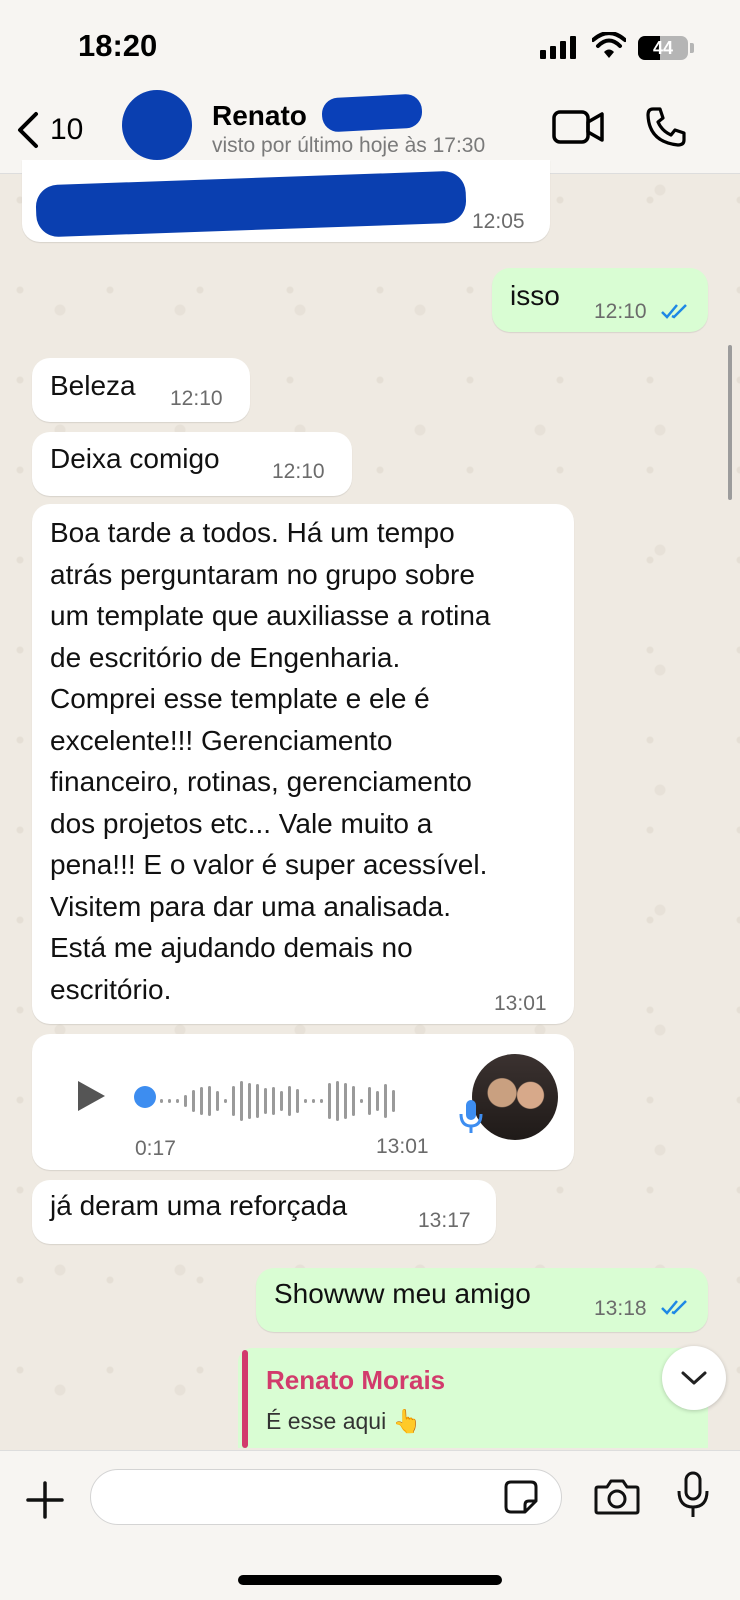 This screenshot has height=1600, width=740. I want to click on battery-tip, so click(692, 48).